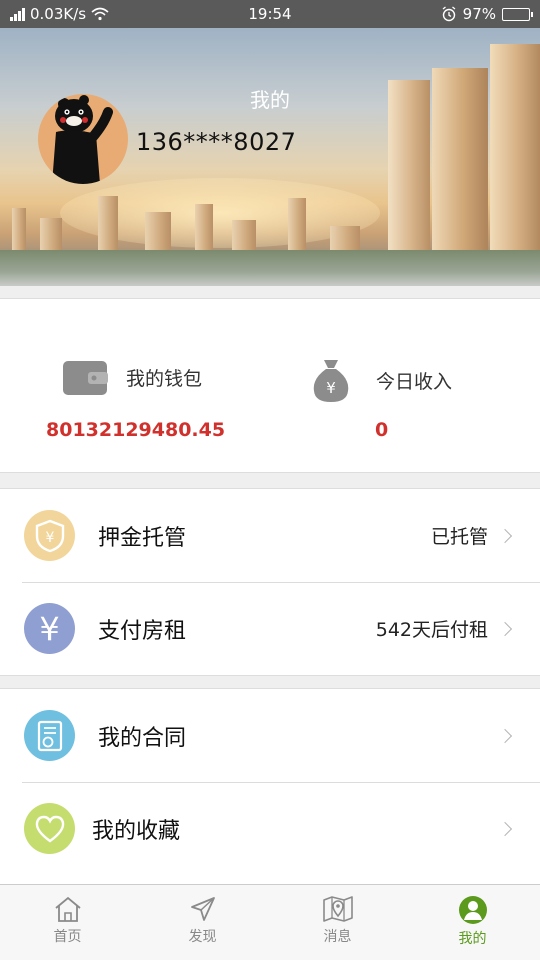 The image size is (540, 960). Describe the element at coordinates (136, 430) in the screenshot. I see `wallet-balance: 80132129480.45` at that location.